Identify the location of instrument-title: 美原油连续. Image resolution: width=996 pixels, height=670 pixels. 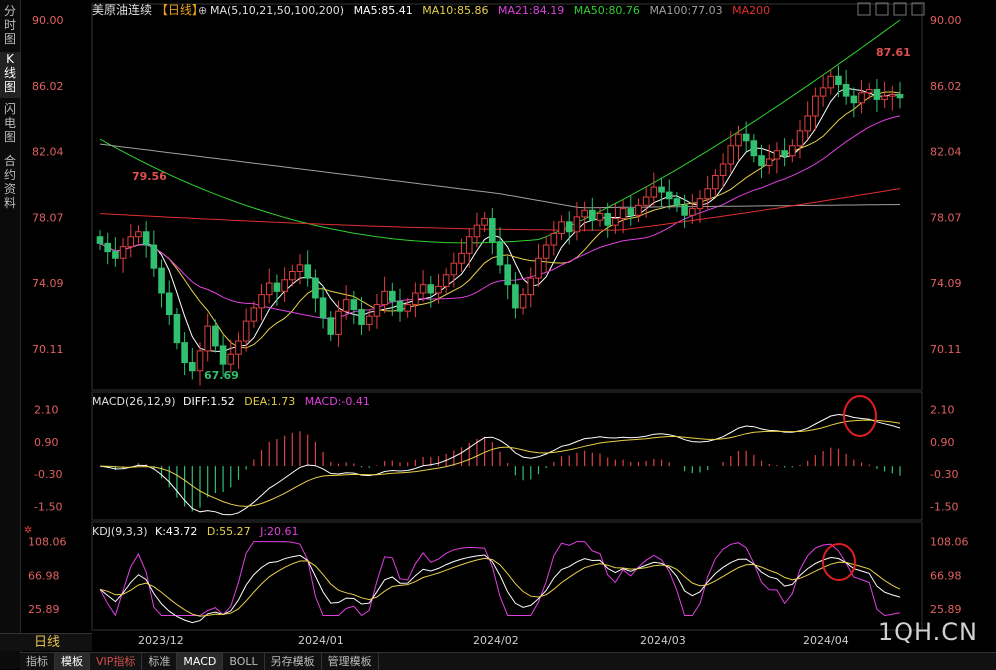
(122, 9).